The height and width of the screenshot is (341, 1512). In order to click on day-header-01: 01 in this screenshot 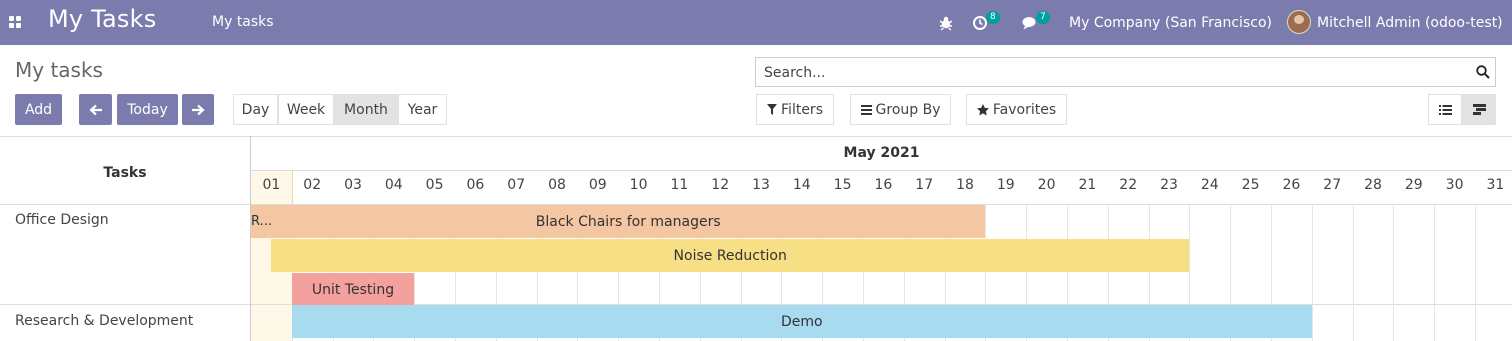, I will do `click(271, 185)`.